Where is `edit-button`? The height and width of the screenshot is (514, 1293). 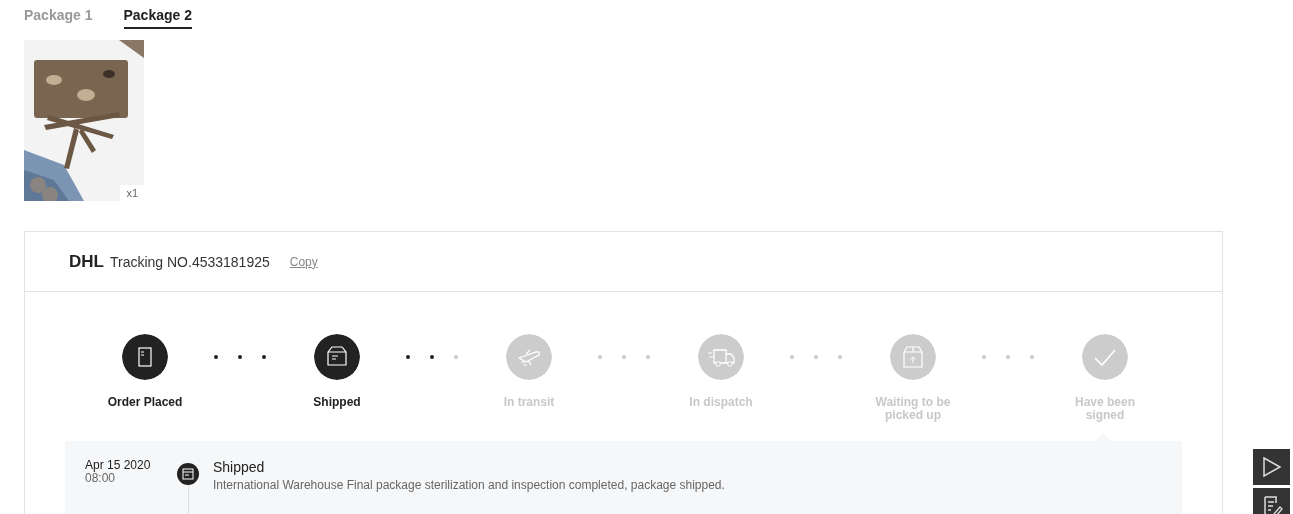 edit-button is located at coordinates (1271, 501).